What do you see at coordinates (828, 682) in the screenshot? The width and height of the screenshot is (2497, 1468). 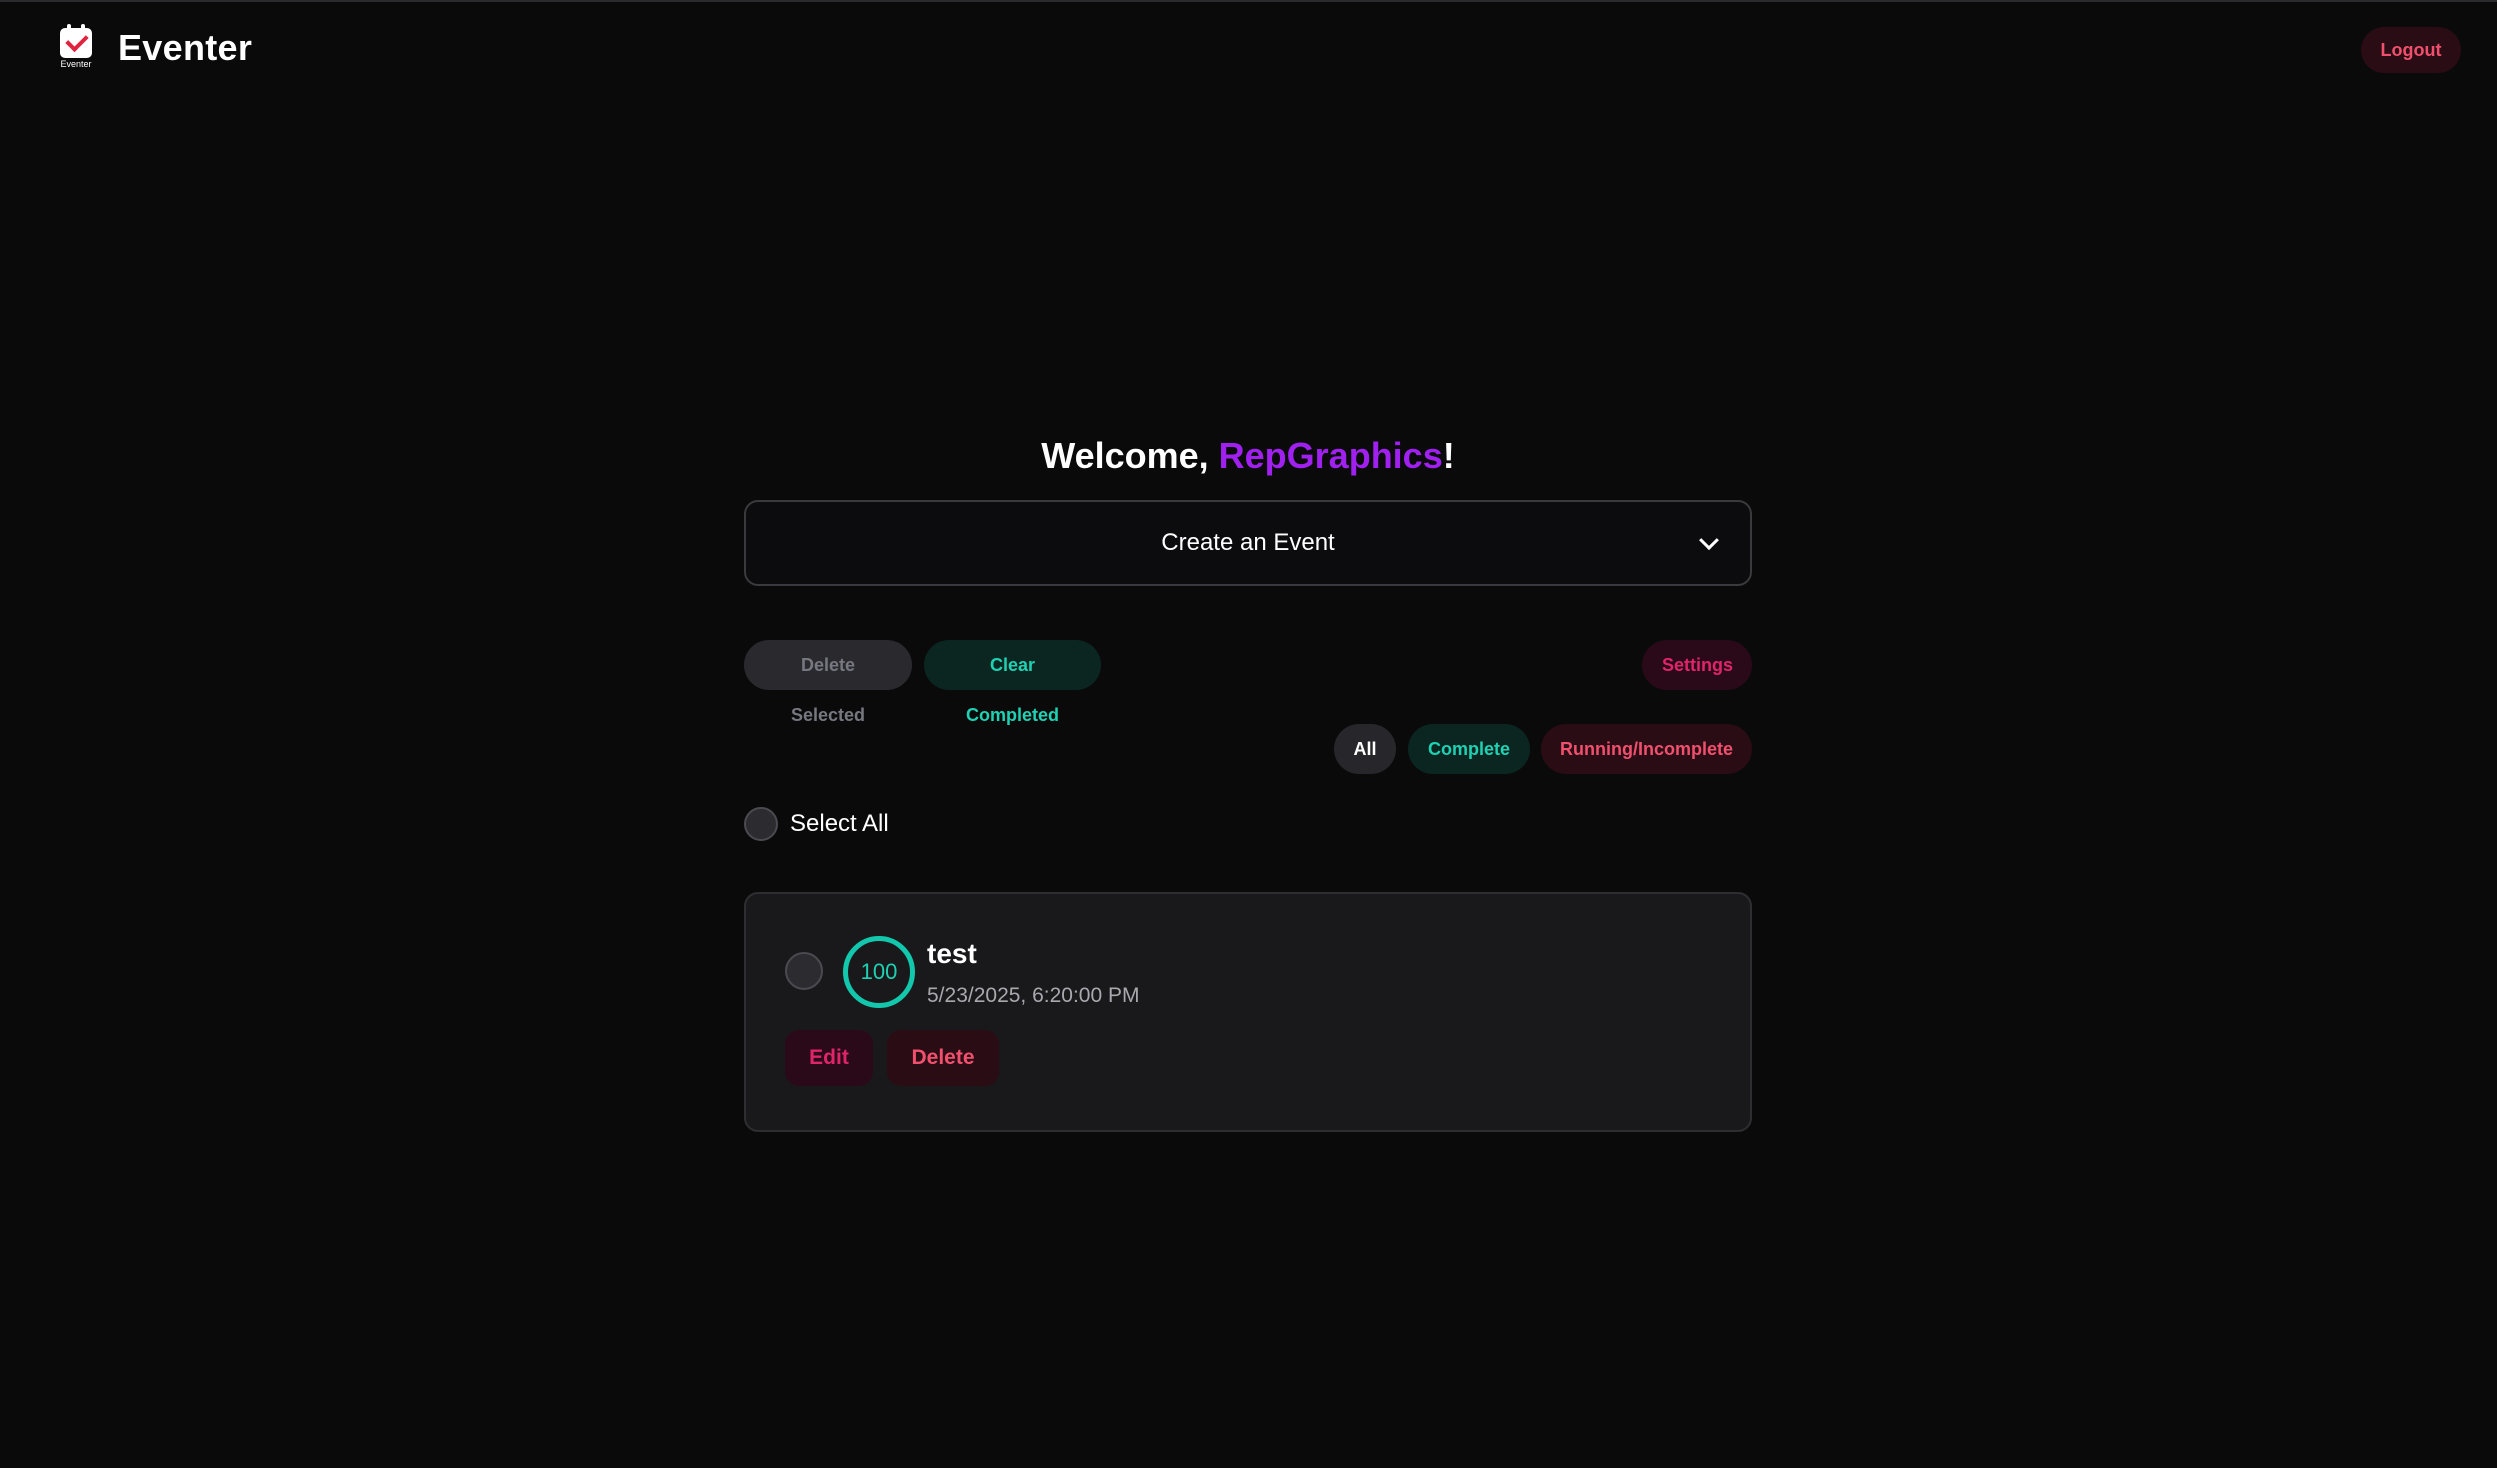 I see `delete-selected-button: Delete Selected` at bounding box center [828, 682].